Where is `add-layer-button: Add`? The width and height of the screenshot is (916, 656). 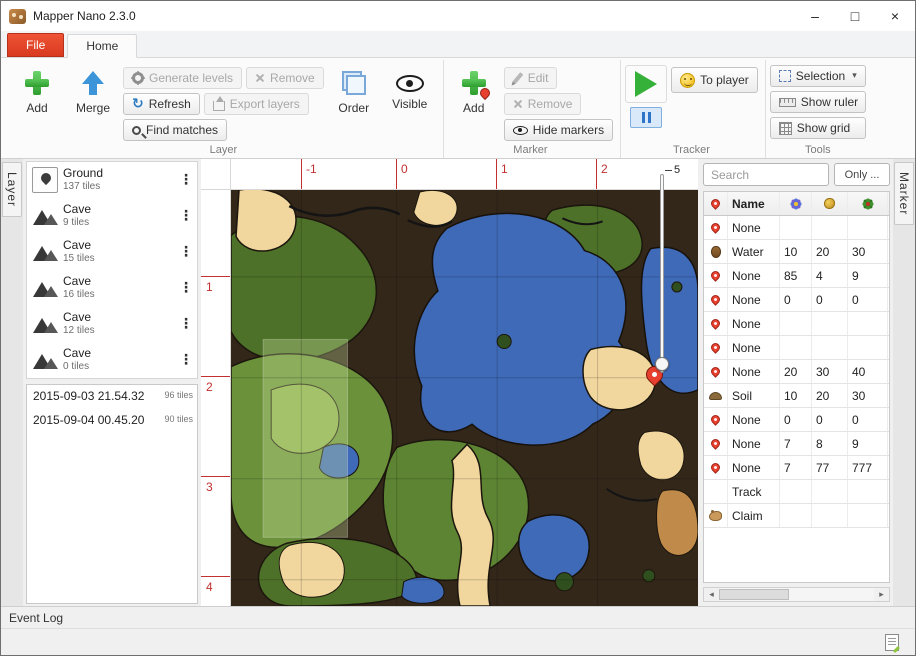 add-layer-button: Add is located at coordinates (37, 90).